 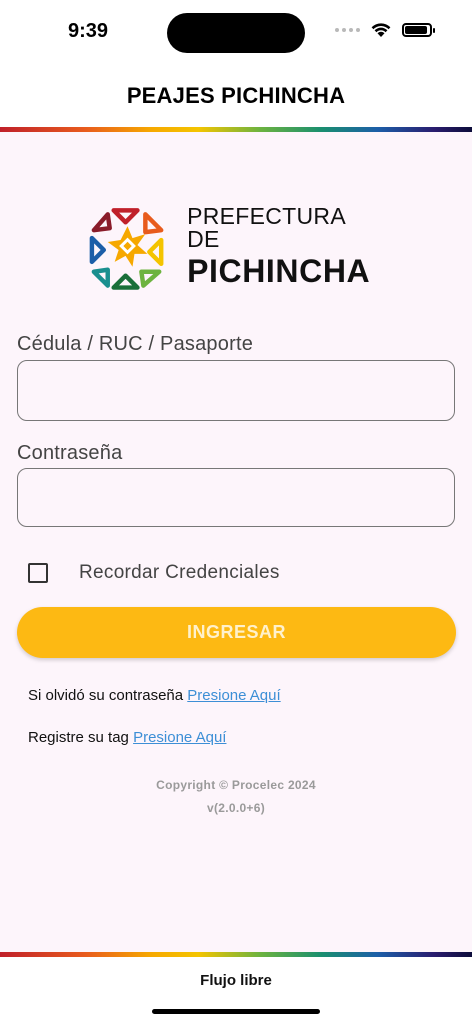 I want to click on dynamic-island, so click(x=236, y=33).